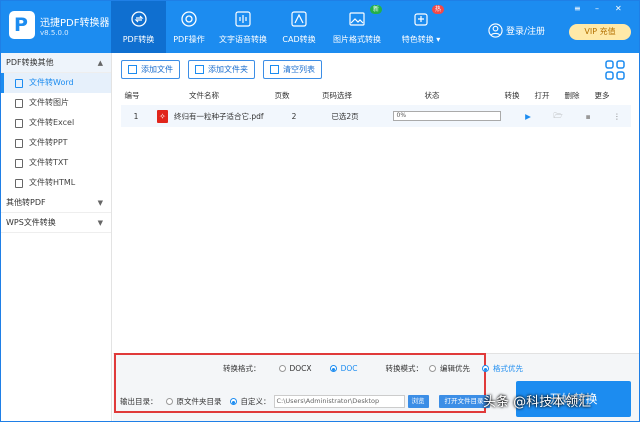  What do you see at coordinates (139, 401) in the screenshot?
I see `output-label: 输出目录：` at bounding box center [139, 401].